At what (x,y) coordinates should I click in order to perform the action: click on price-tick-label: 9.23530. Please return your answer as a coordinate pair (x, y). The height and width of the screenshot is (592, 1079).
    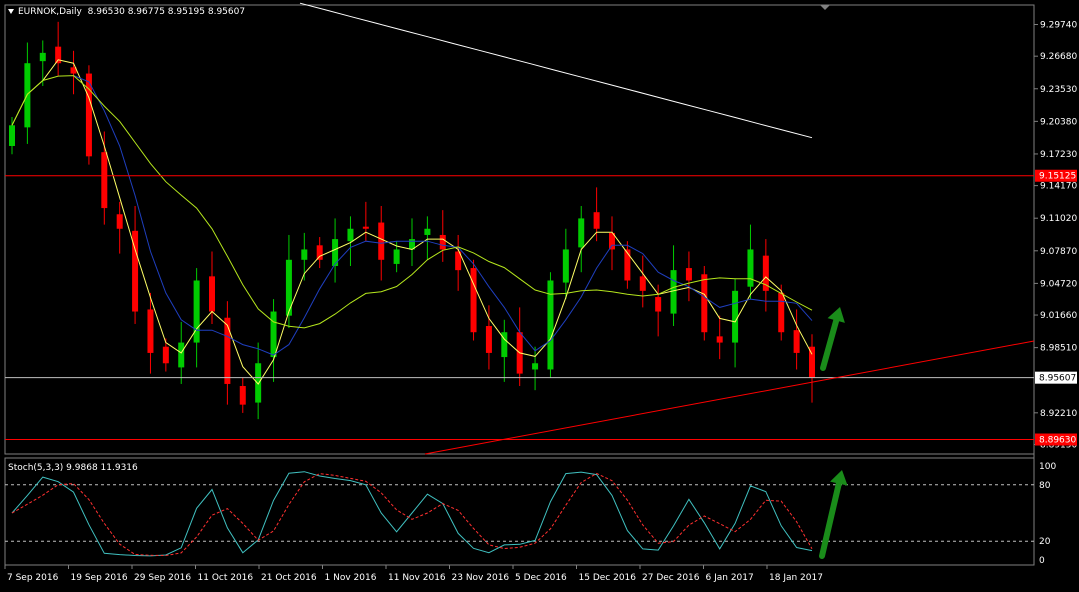
    Looking at the image, I should click on (1058, 90).